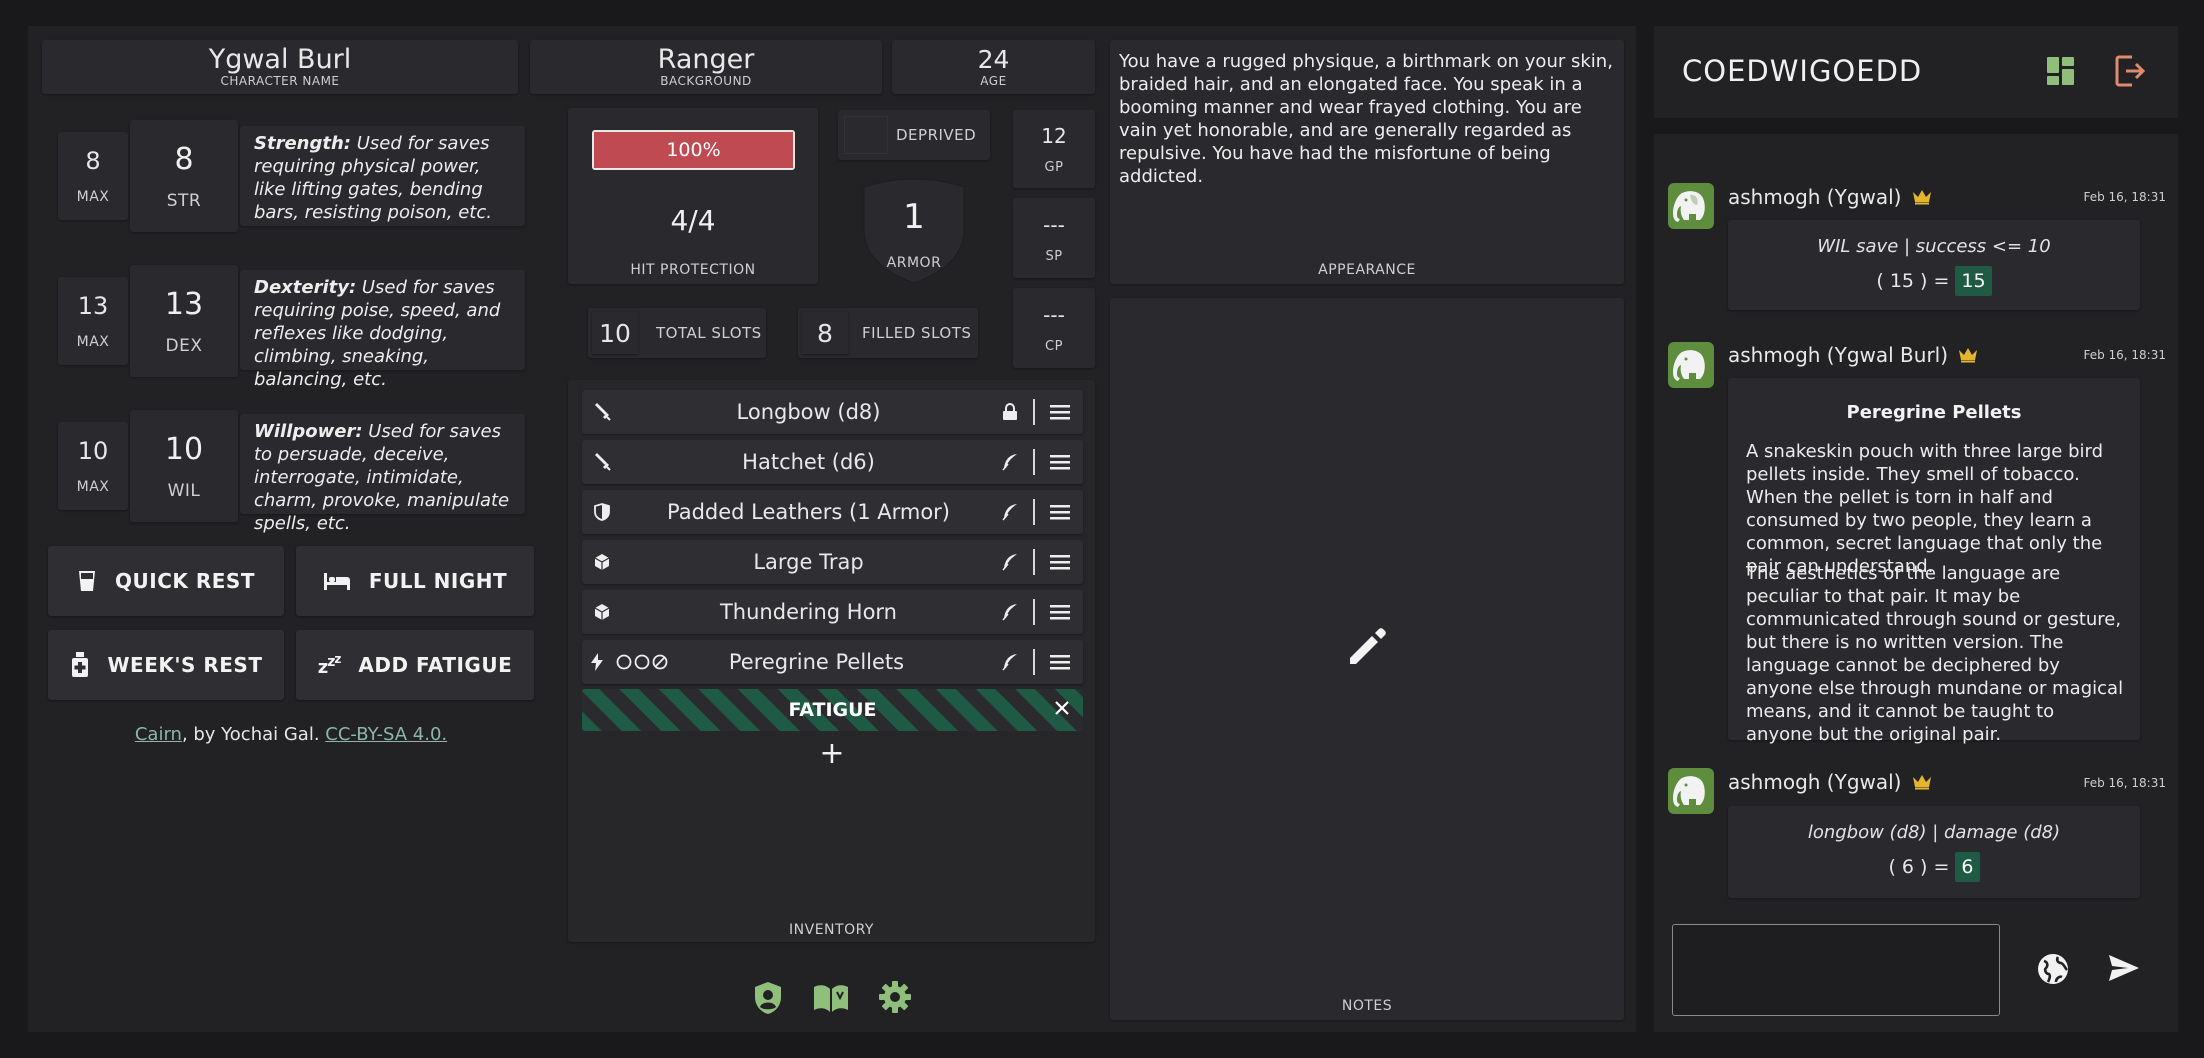 The width and height of the screenshot is (2204, 1058). What do you see at coordinates (832, 662) in the screenshot?
I see `inventory-item: Peregrine Pellets` at bounding box center [832, 662].